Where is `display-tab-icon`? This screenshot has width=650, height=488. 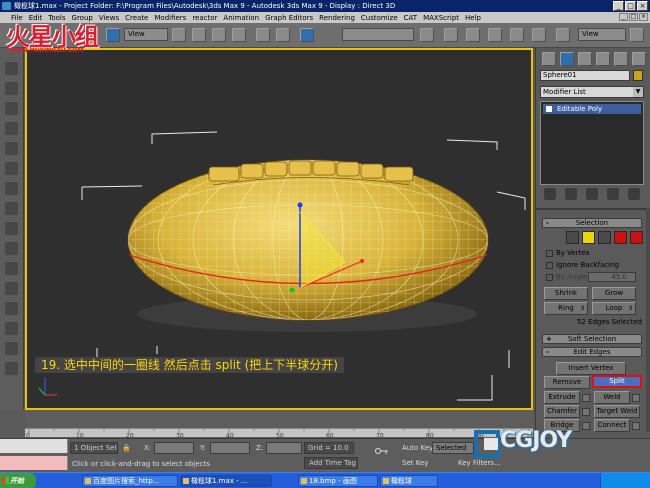
display-tab-icon is located at coordinates (621, 59).